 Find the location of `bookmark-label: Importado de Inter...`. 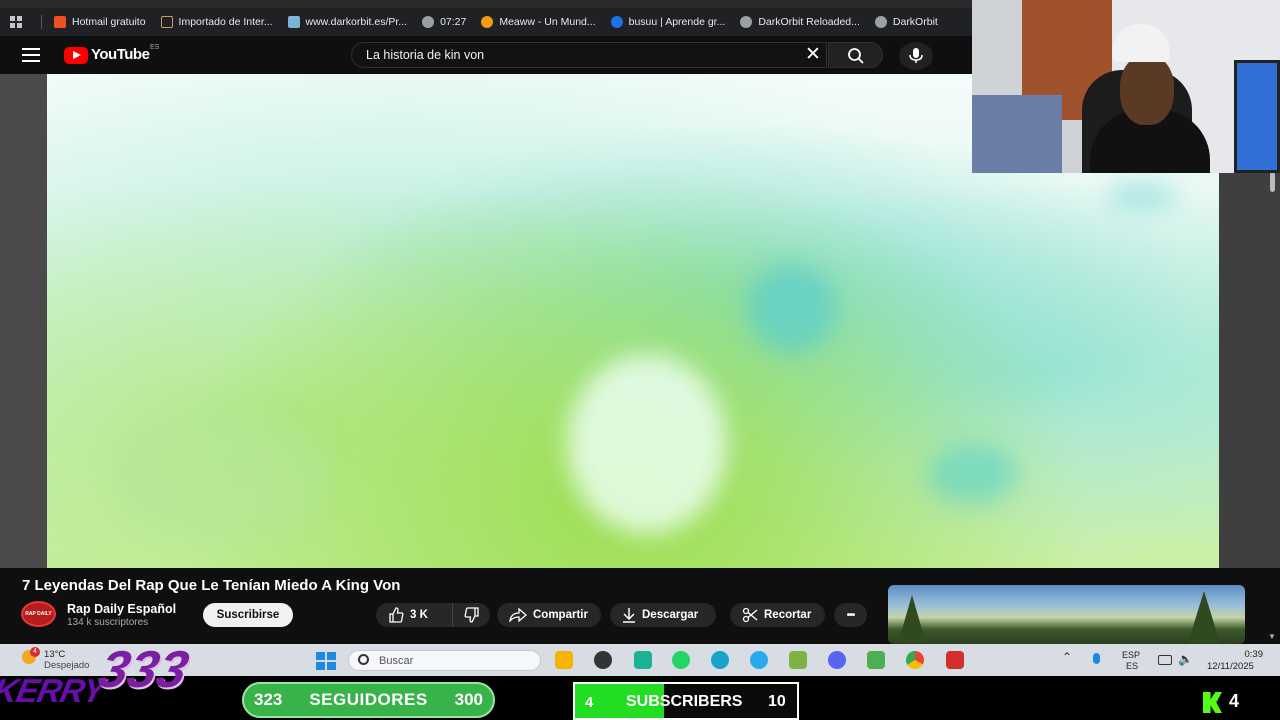

bookmark-label: Importado de Inter... is located at coordinates (225, 22).